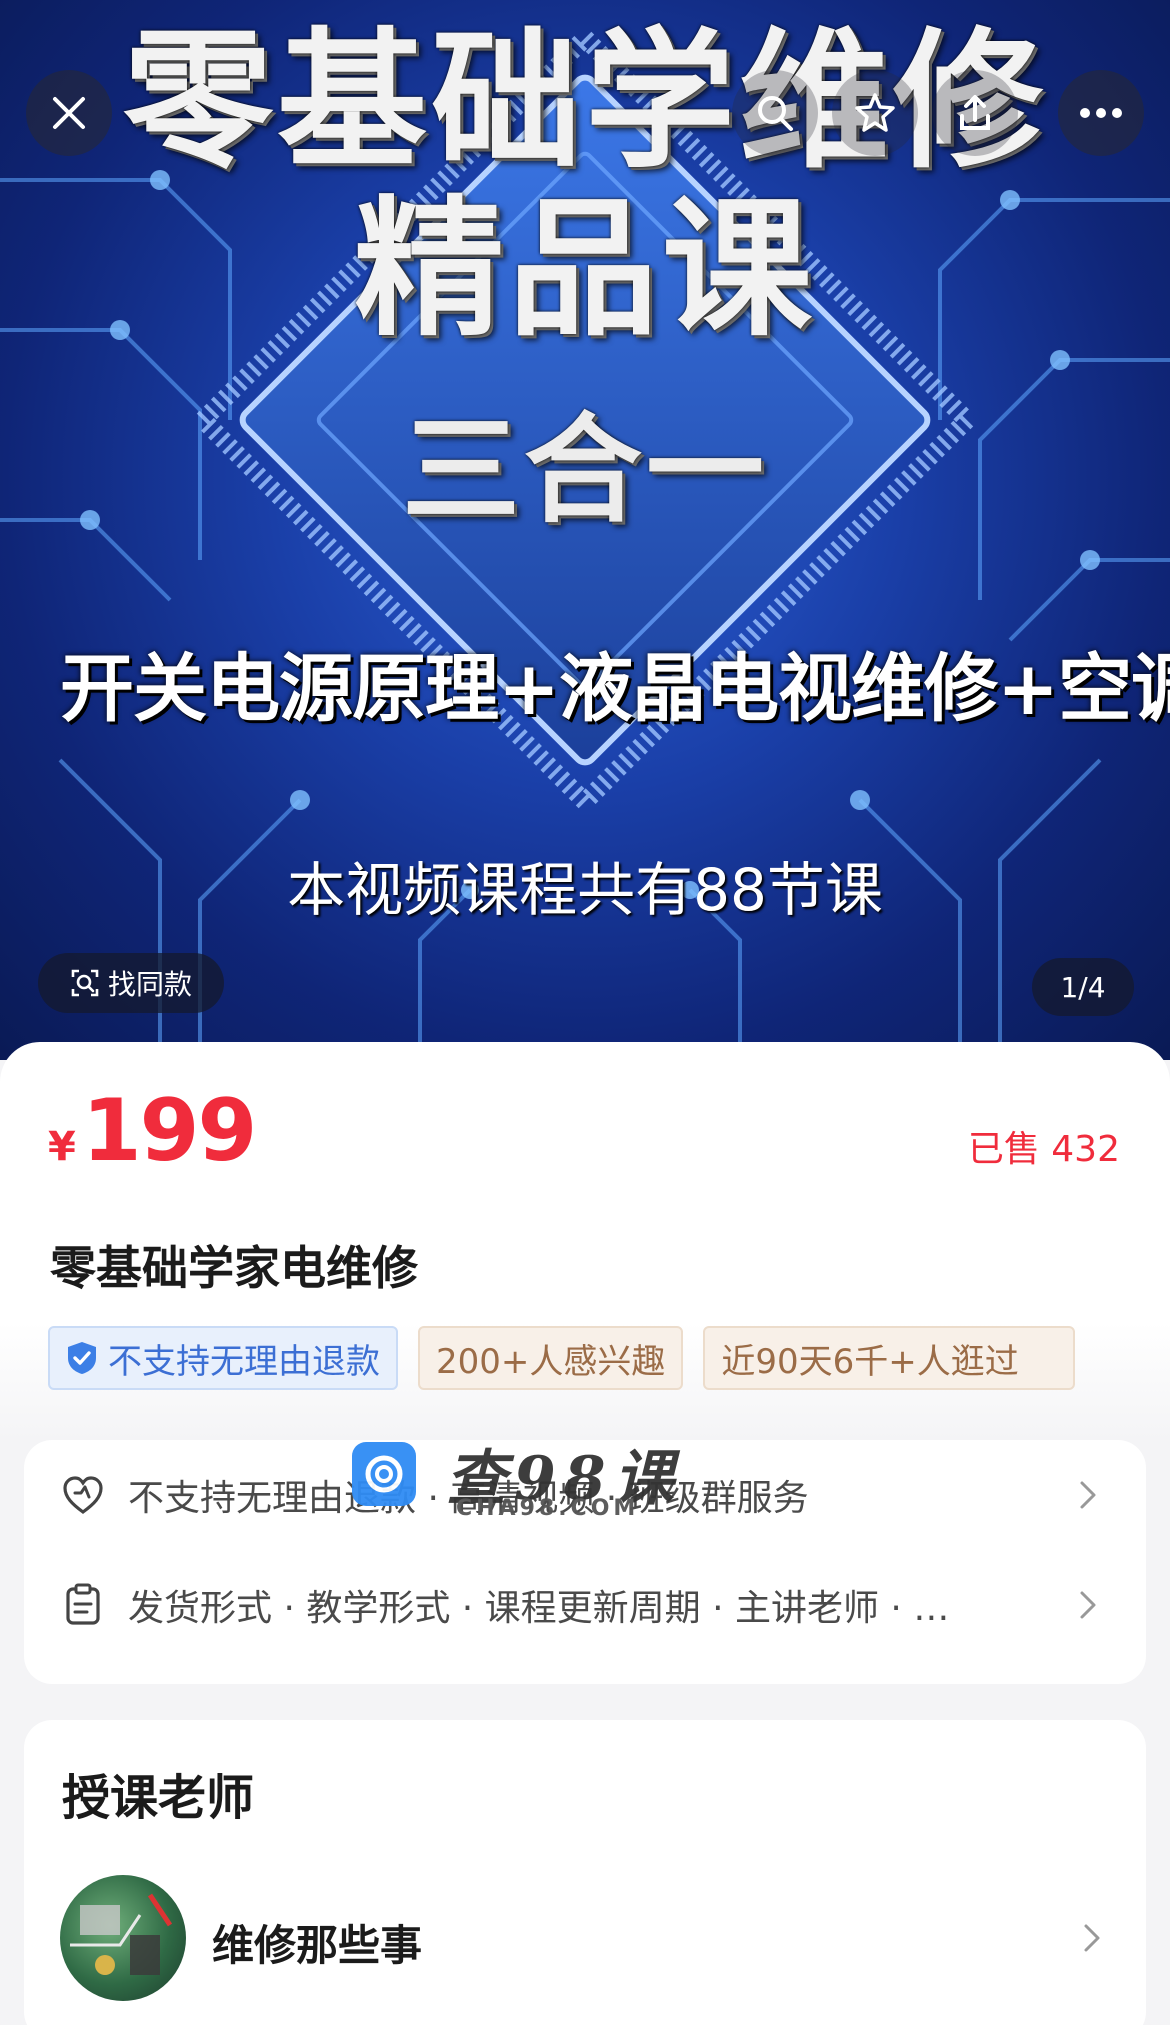 The width and height of the screenshot is (1170, 2025). What do you see at coordinates (121, 1934) in the screenshot?
I see `circuit-board-photo` at bounding box center [121, 1934].